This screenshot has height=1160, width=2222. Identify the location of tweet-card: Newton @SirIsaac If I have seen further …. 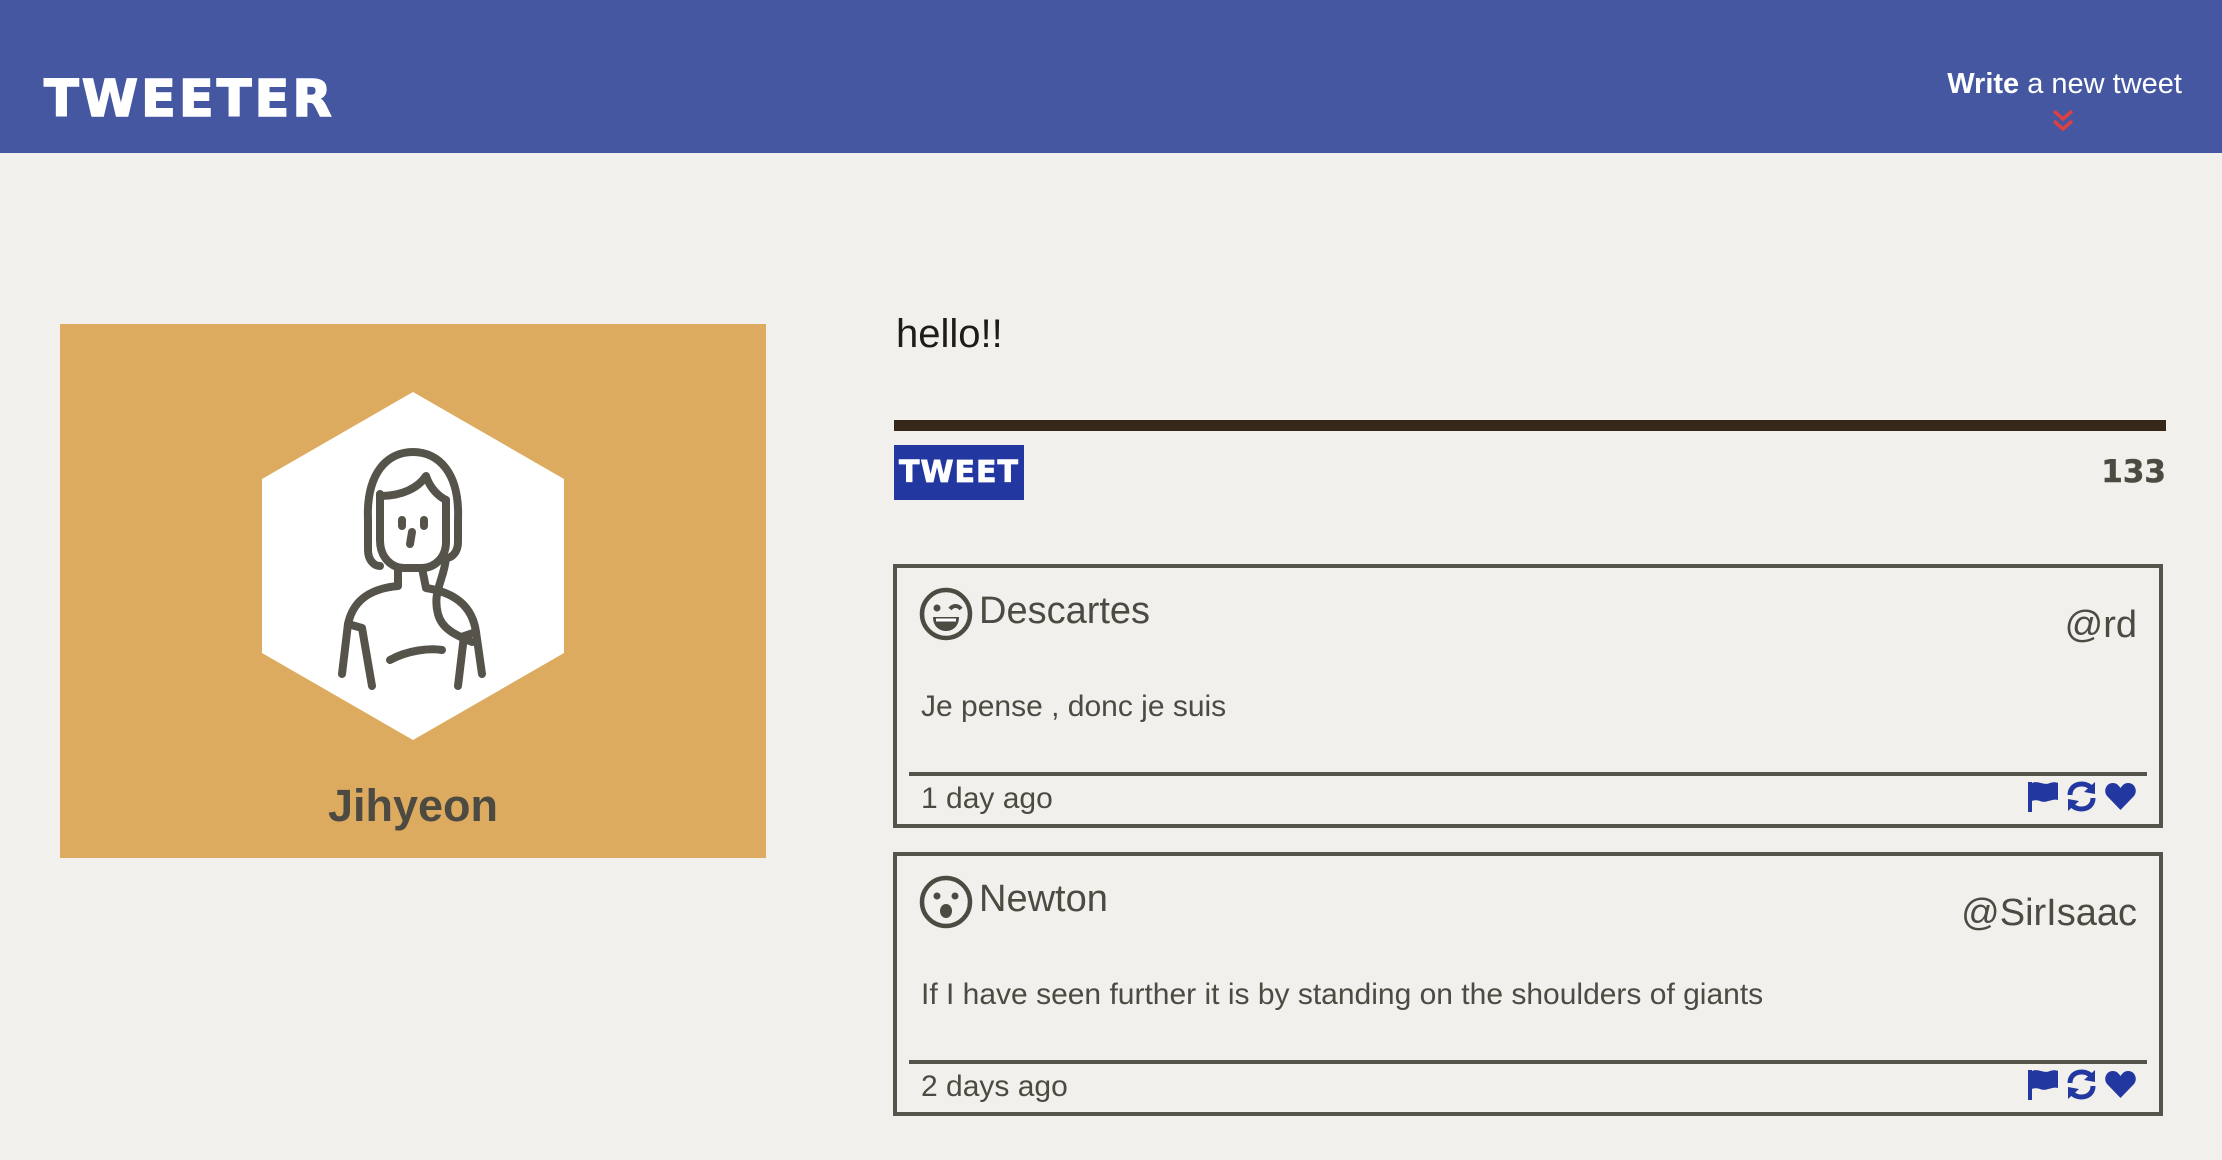
(1528, 984).